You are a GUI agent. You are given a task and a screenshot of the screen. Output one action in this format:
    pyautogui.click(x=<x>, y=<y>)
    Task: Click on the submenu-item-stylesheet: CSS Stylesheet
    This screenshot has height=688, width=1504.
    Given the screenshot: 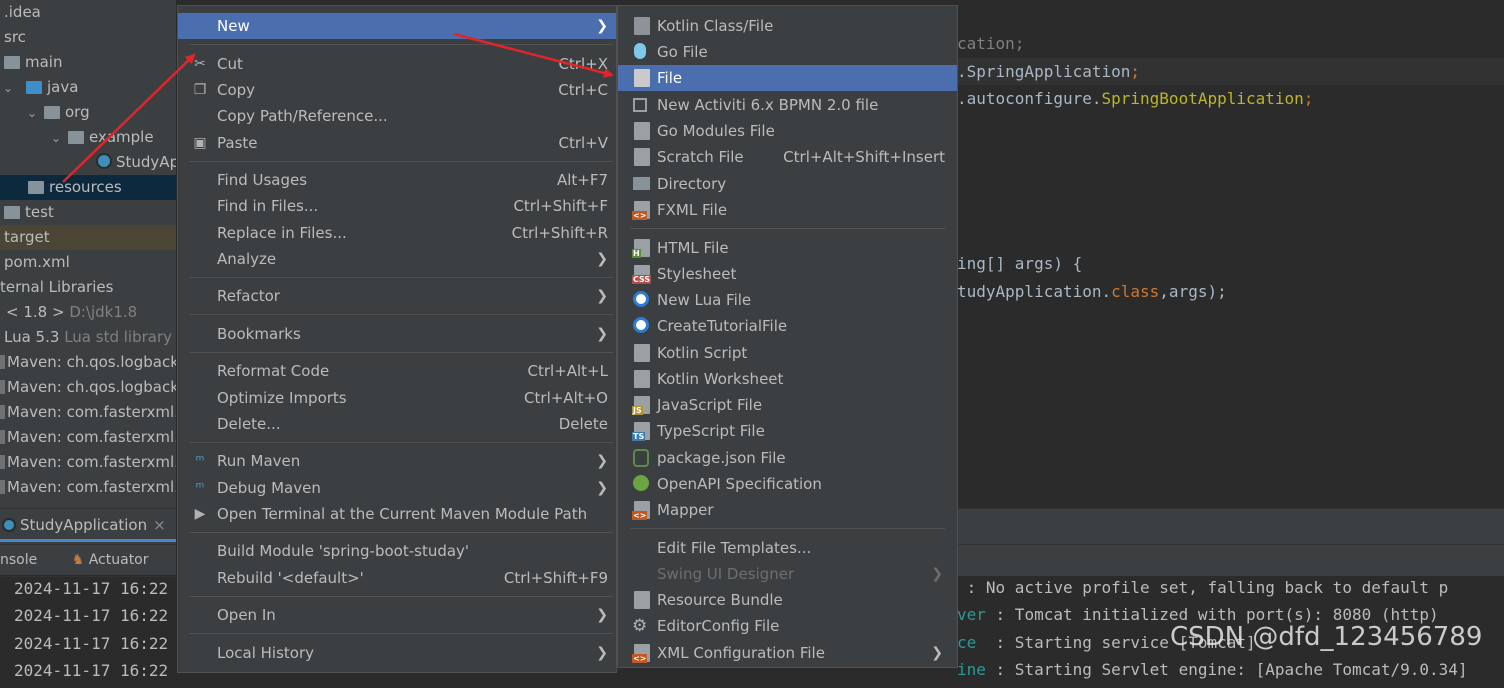 What is the action you would take?
    pyautogui.click(x=787, y=274)
    